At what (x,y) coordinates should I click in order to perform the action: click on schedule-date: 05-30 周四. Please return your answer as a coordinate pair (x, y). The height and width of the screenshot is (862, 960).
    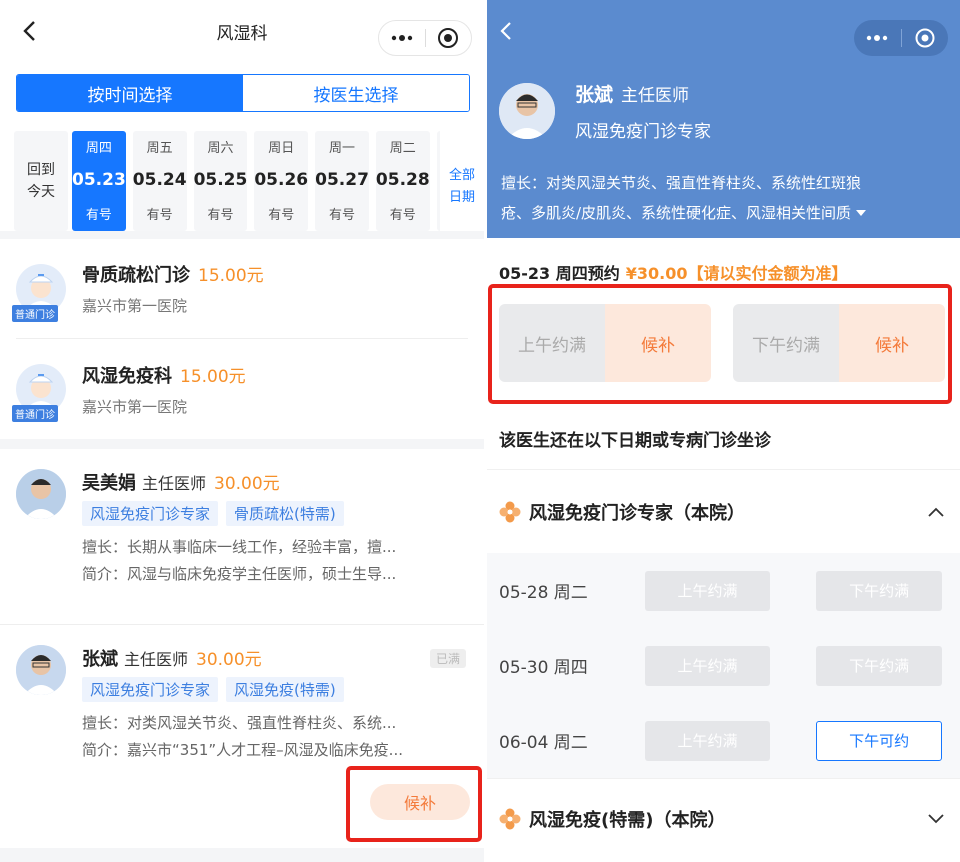
    Looking at the image, I should click on (543, 668).